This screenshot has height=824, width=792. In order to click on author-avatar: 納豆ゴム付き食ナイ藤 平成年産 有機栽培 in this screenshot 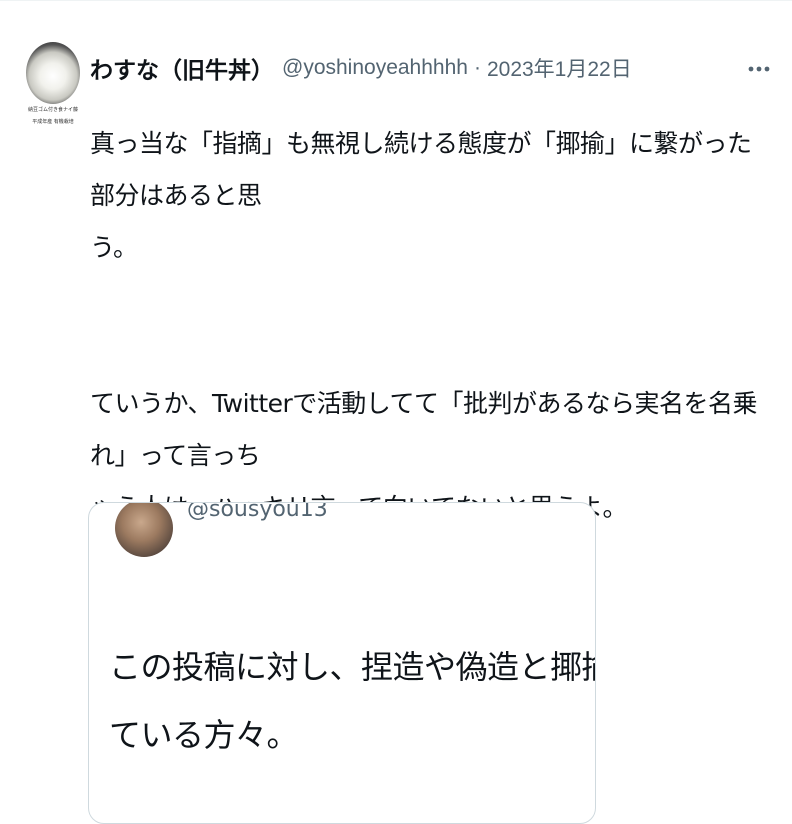, I will do `click(53, 85)`.